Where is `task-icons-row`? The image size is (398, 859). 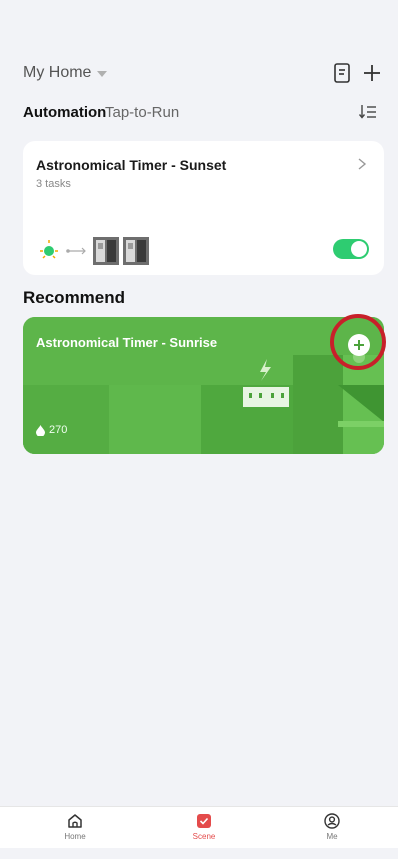
task-icons-row is located at coordinates (94, 251).